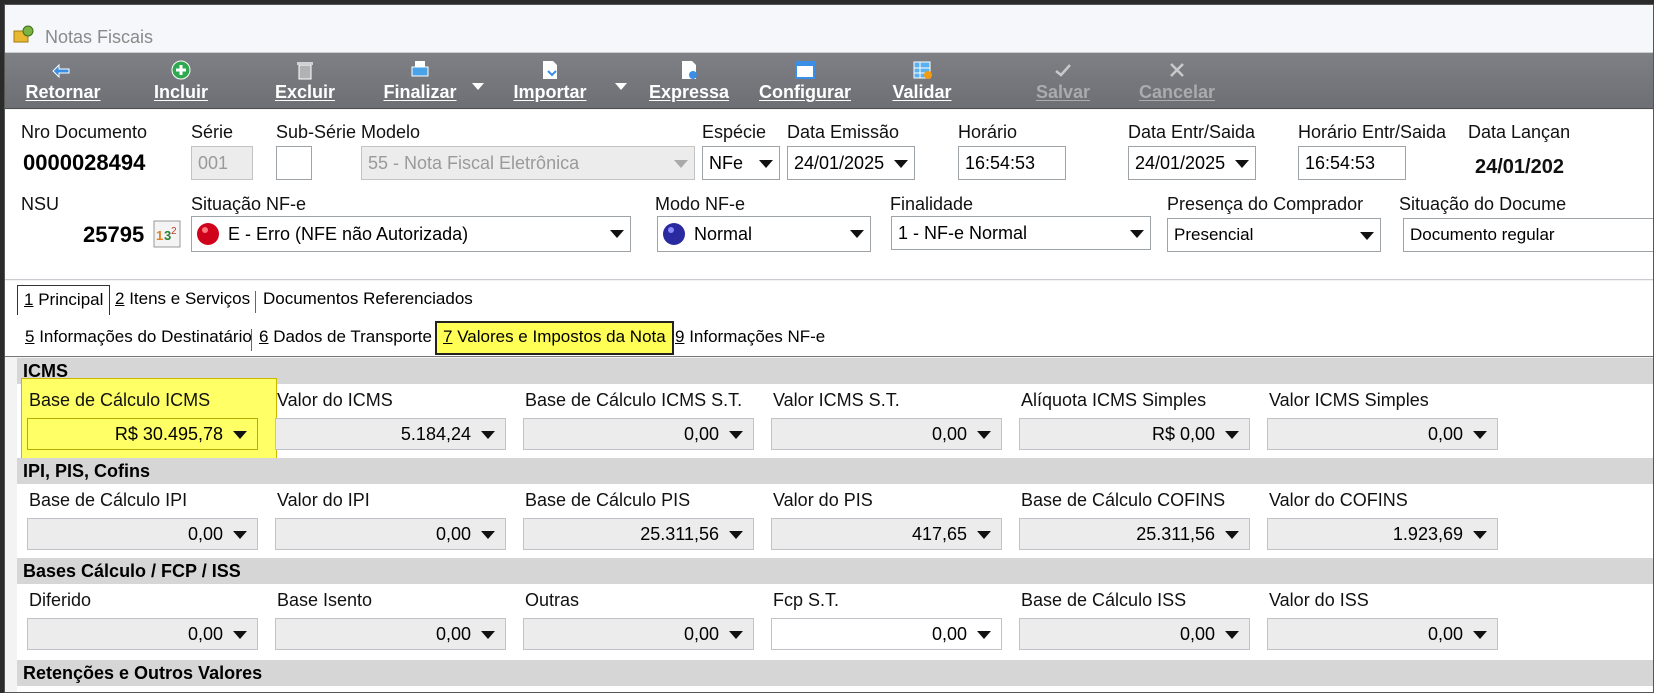  What do you see at coordinates (741, 163) in the screenshot?
I see `especie-select: NFe` at bounding box center [741, 163].